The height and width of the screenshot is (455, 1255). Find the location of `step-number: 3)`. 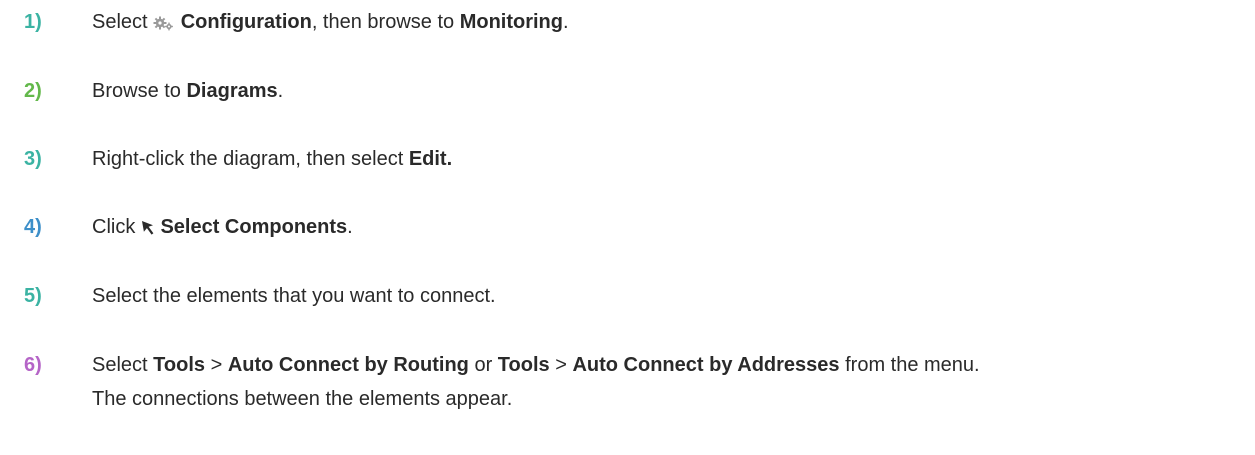

step-number: 3) is located at coordinates (33, 159).